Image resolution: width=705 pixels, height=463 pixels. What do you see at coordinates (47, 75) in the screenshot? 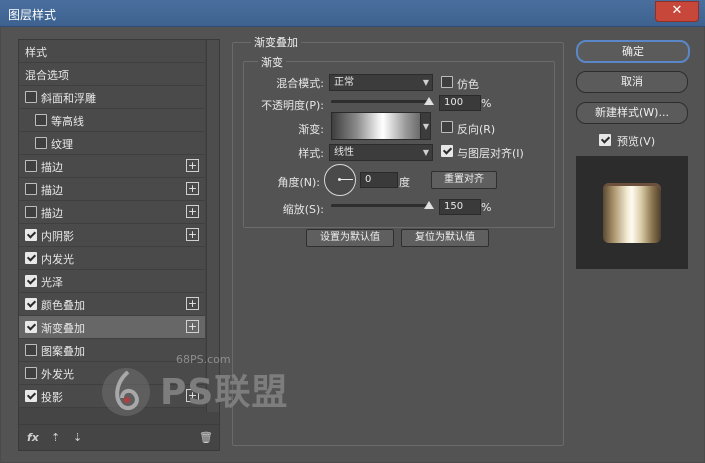
I see `style-list-item-label: 混合选项` at bounding box center [47, 75].